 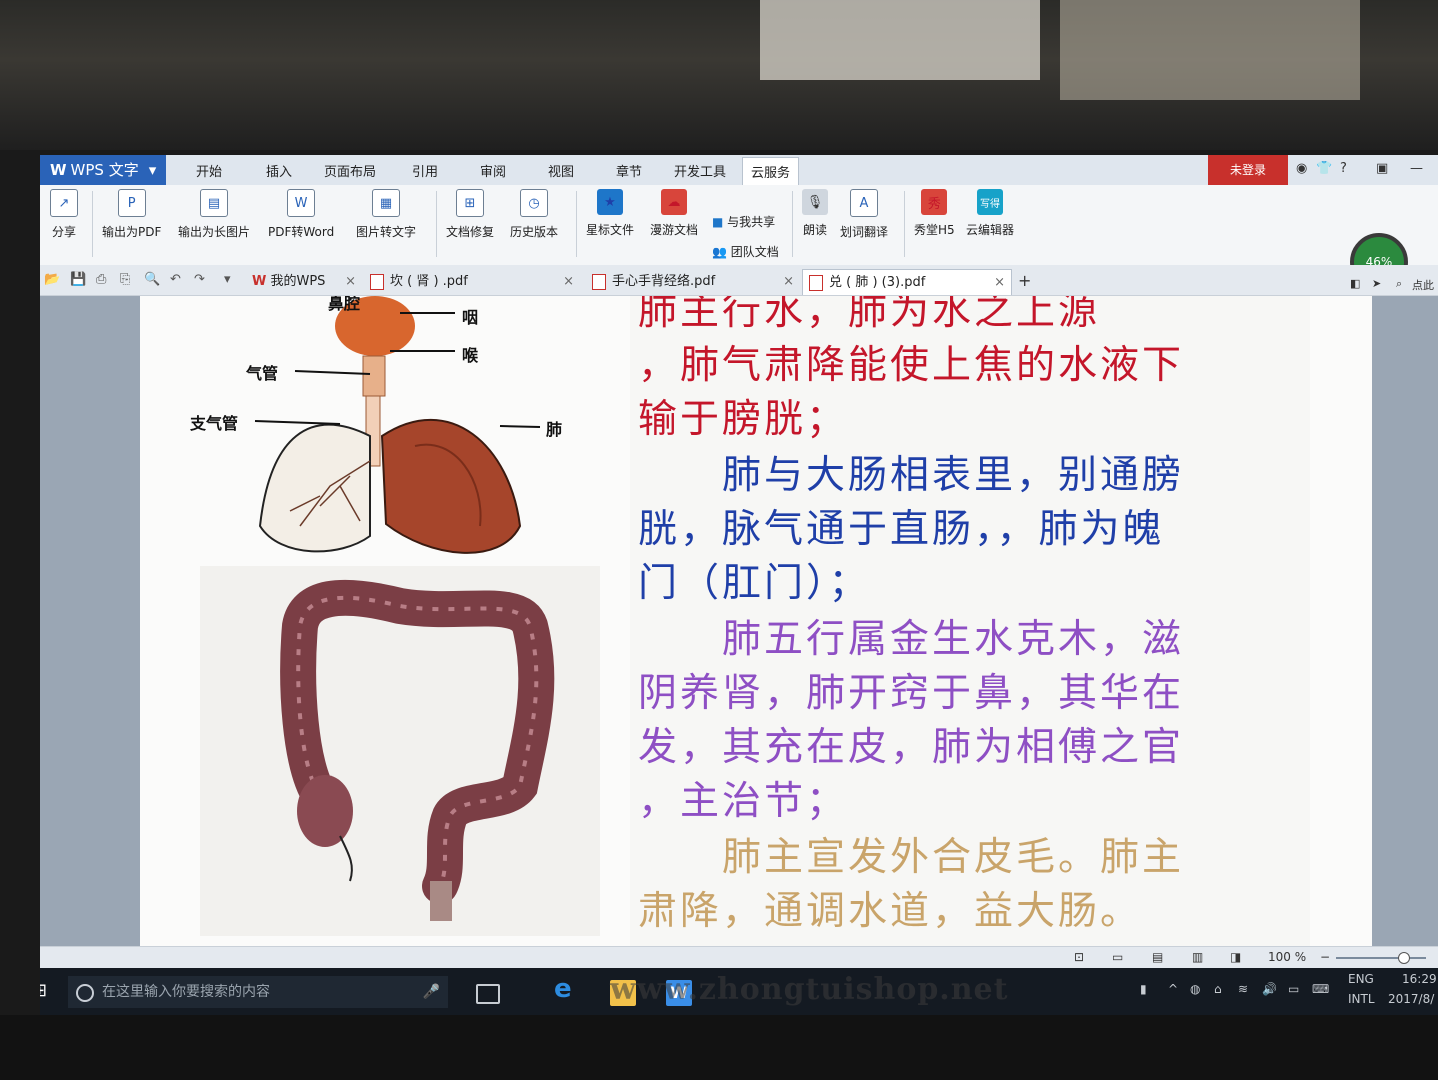 I want to click on team-docs-button: 👥 团队文档, so click(x=745, y=251).